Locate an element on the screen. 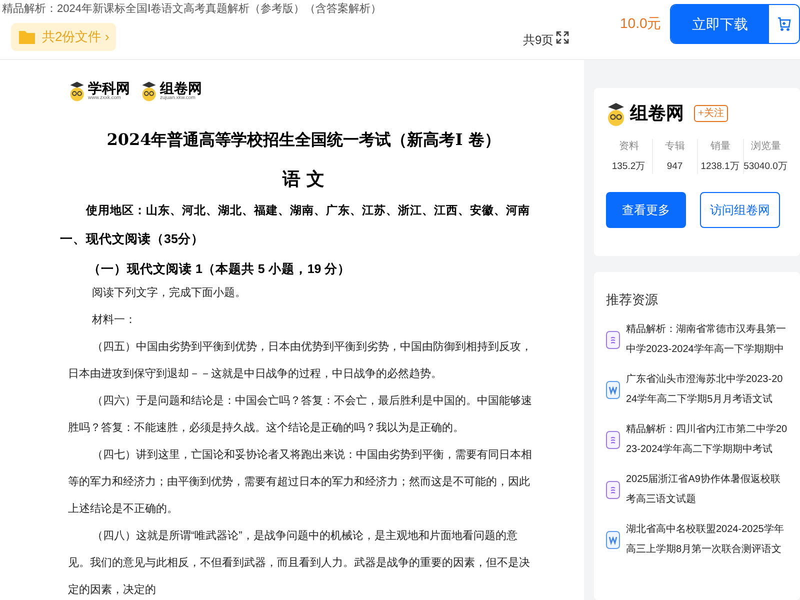 The width and height of the screenshot is (800, 600). visit-site-button: 访问组卷网 is located at coordinates (740, 210).